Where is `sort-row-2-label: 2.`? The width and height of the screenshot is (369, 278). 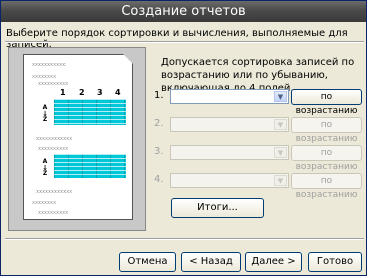 sort-row-2-label: 2. is located at coordinates (159, 123).